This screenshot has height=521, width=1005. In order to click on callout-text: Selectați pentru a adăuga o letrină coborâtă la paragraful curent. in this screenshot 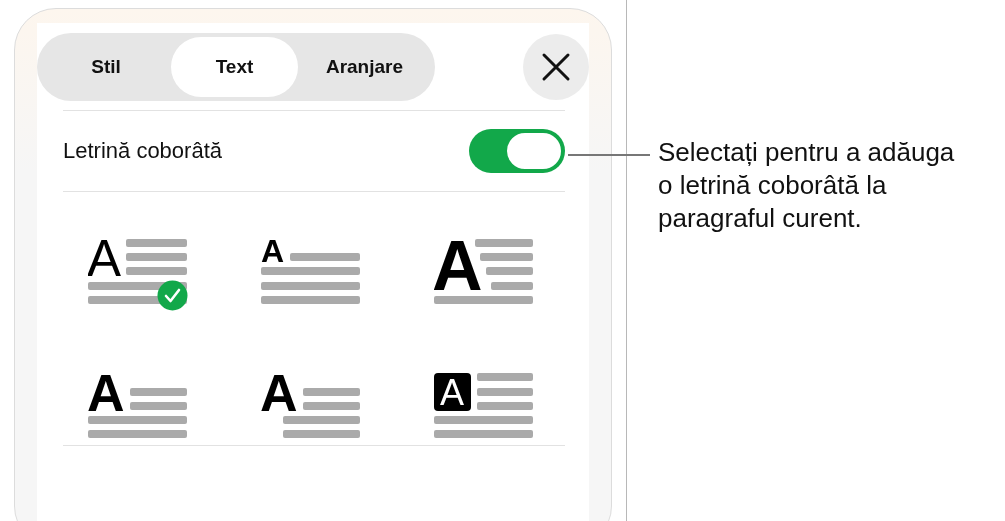, I will do `click(807, 185)`.